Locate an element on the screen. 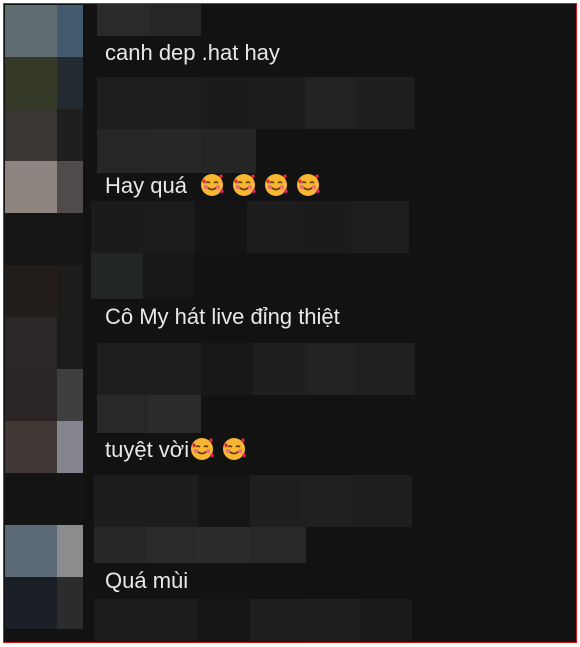  comment-text: tuyệt vời is located at coordinates (176, 449).